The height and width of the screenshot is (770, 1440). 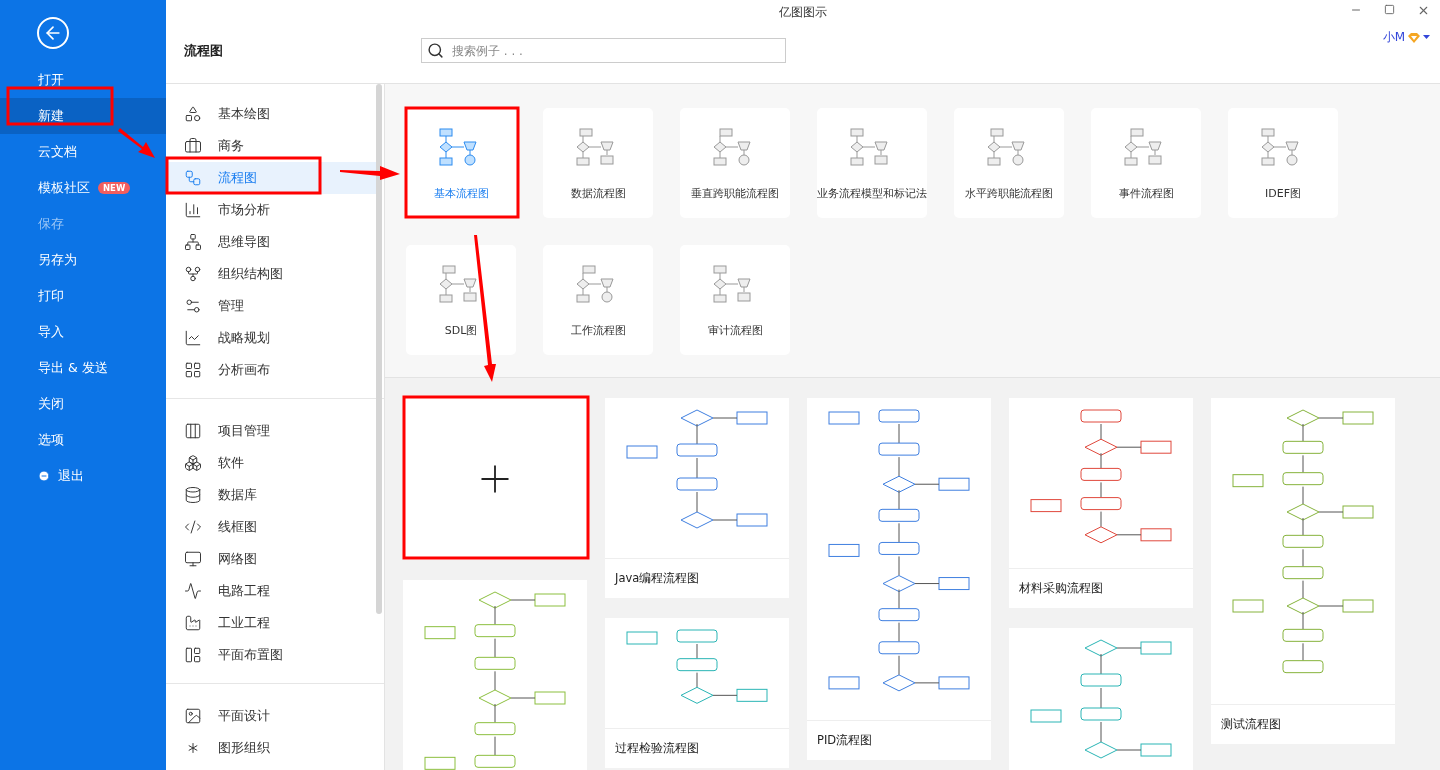 I want to click on category-item: 分析画布, so click(x=271, y=370).